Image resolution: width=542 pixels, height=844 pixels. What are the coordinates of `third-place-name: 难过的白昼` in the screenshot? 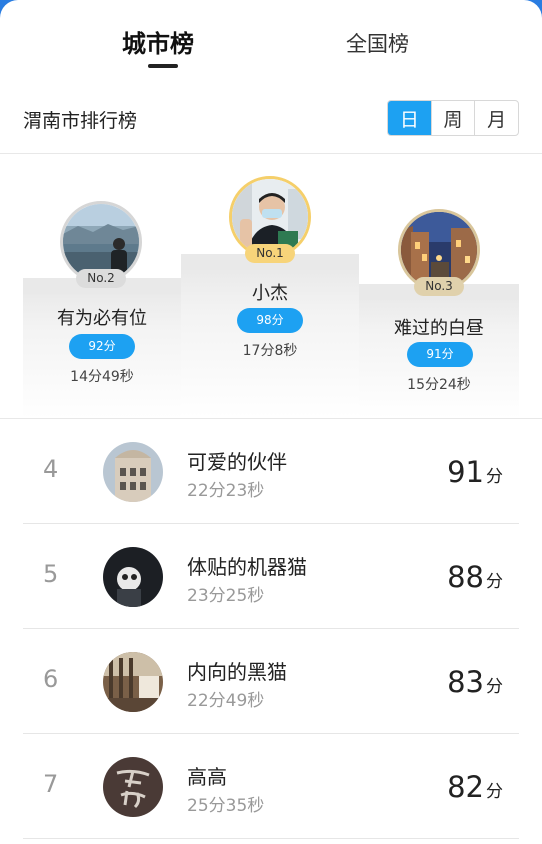 It's located at (439, 328).